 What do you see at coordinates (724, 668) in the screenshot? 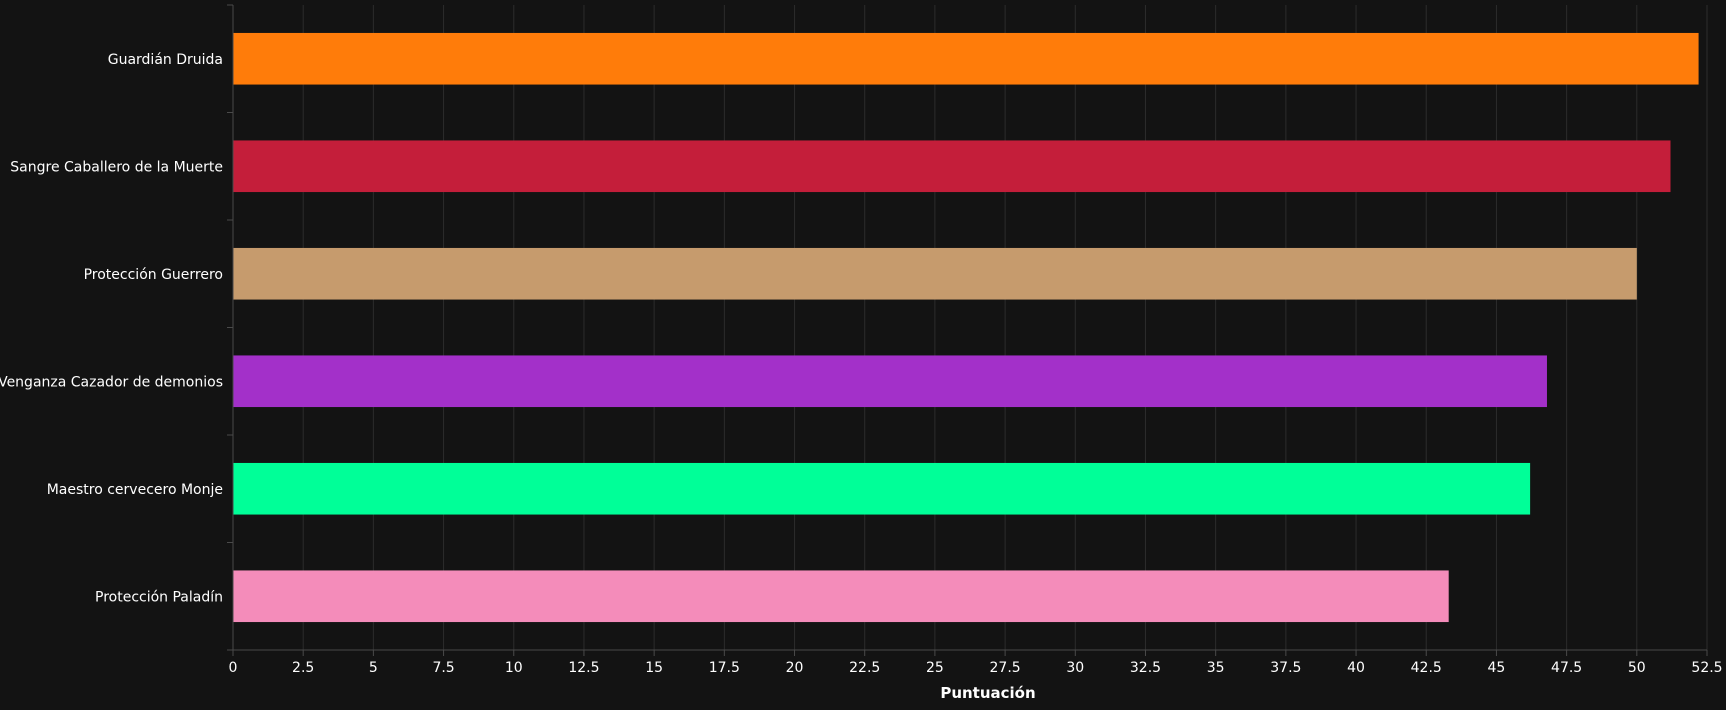
I see `x-tick-label: 17.5` at bounding box center [724, 668].